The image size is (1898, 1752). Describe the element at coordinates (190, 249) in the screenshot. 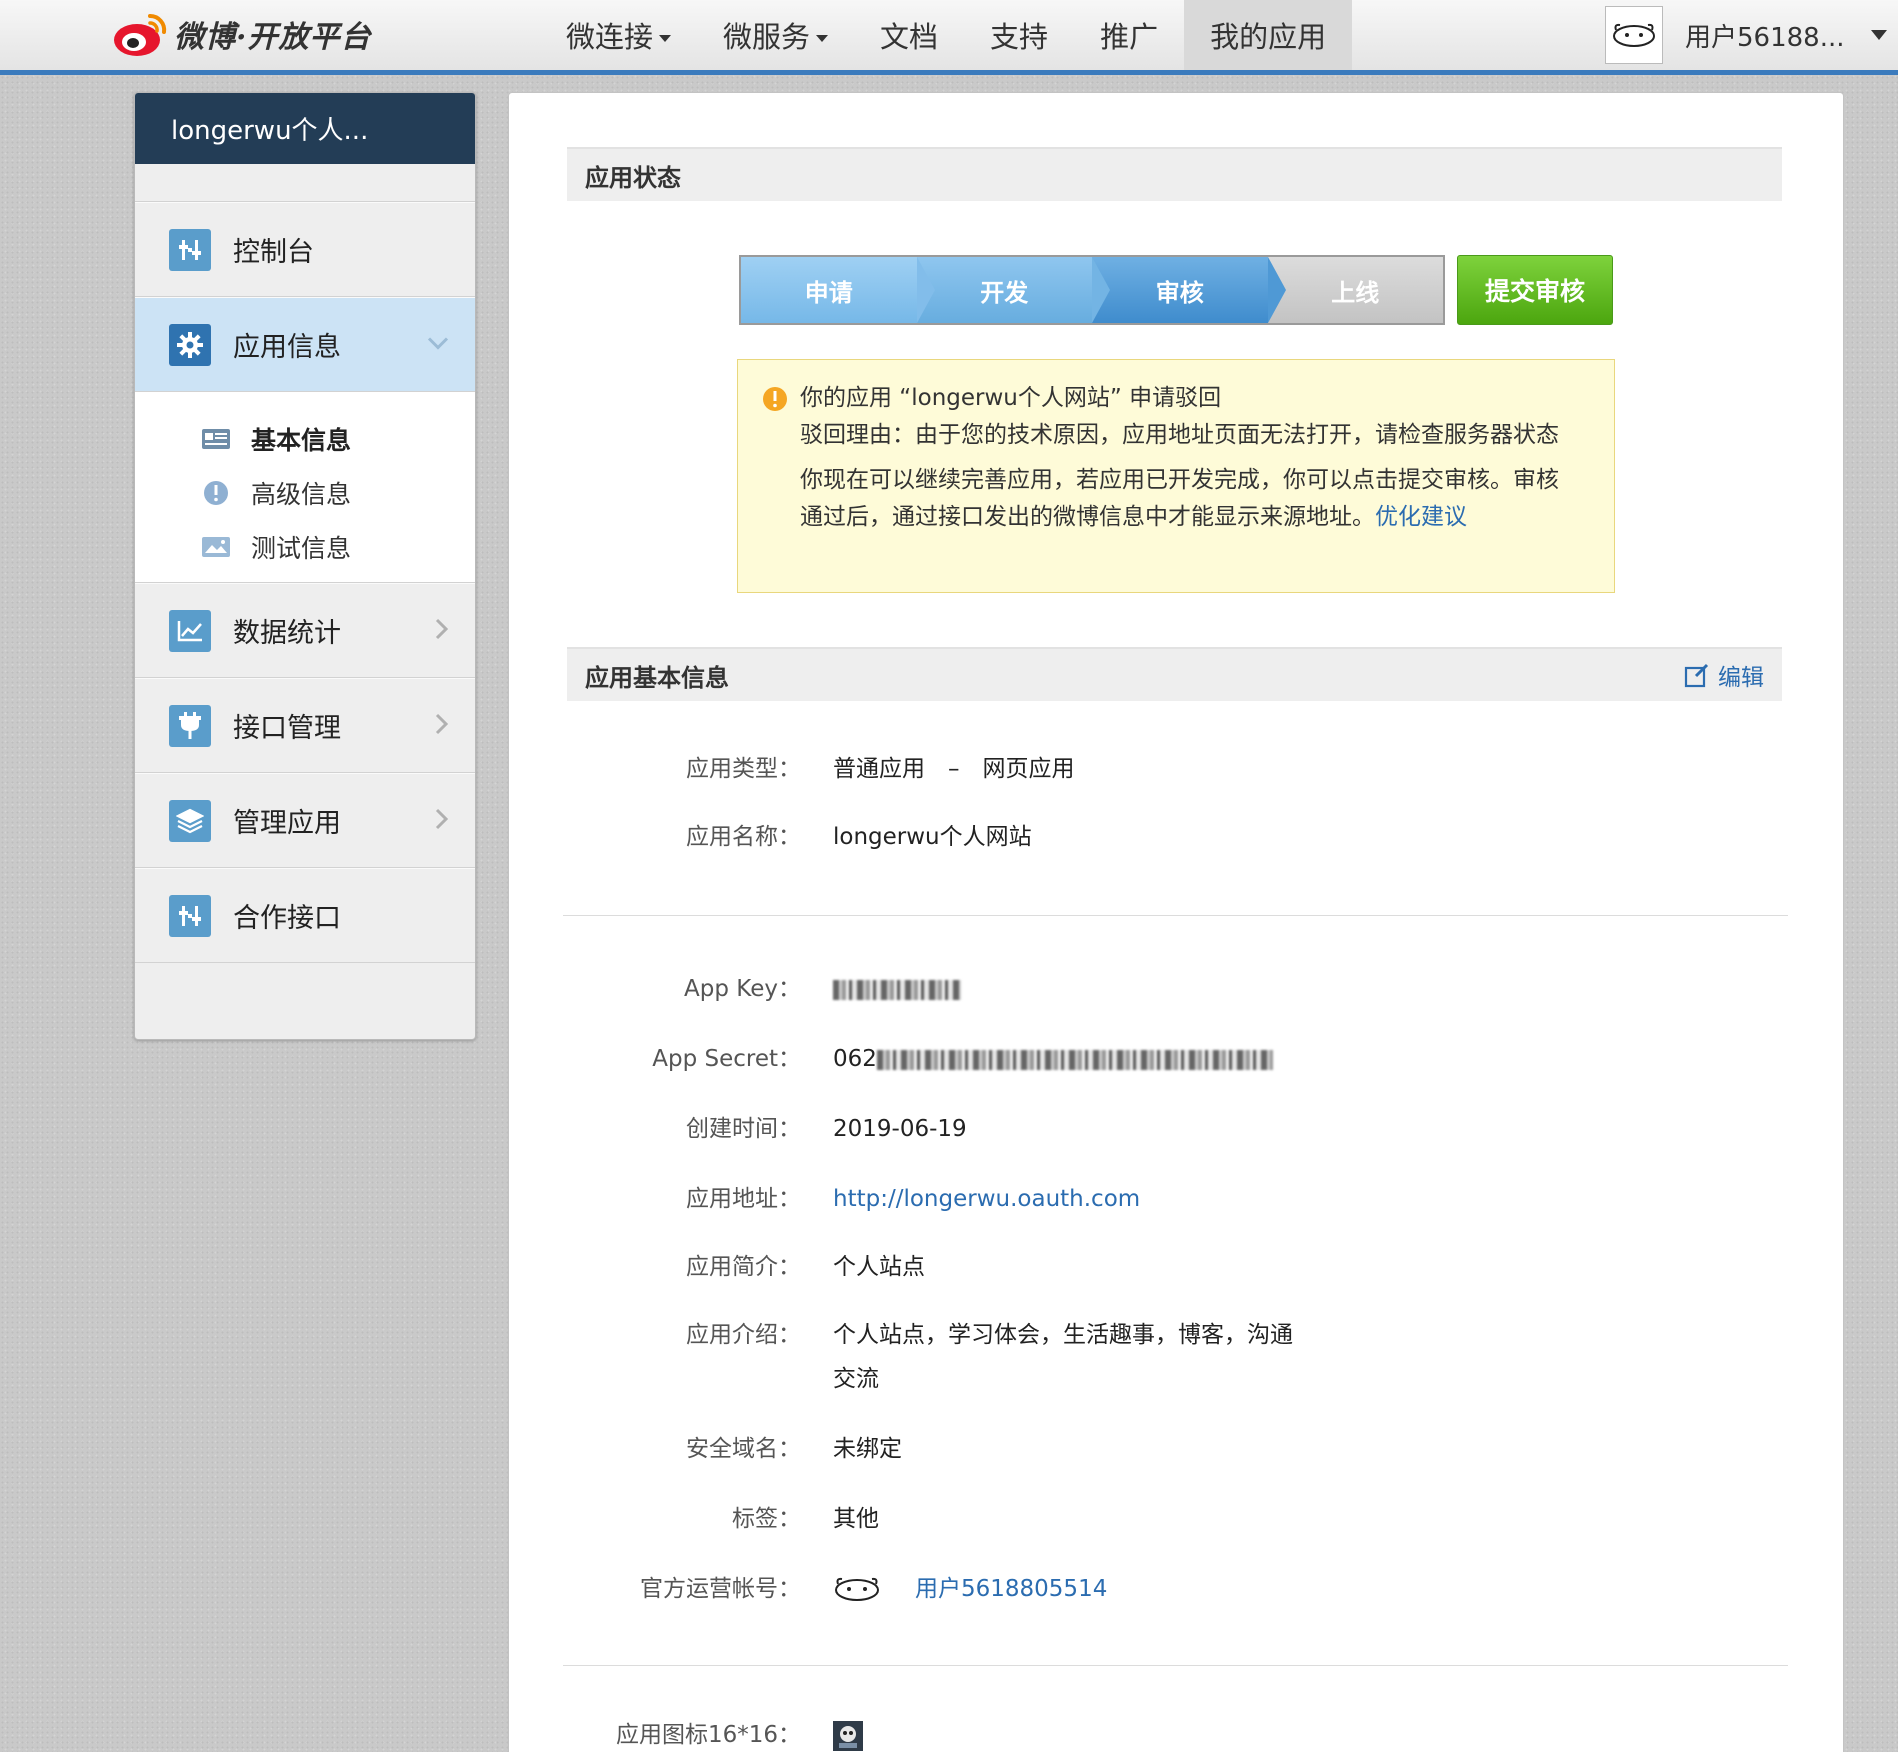

I see `sliders-icon` at that location.